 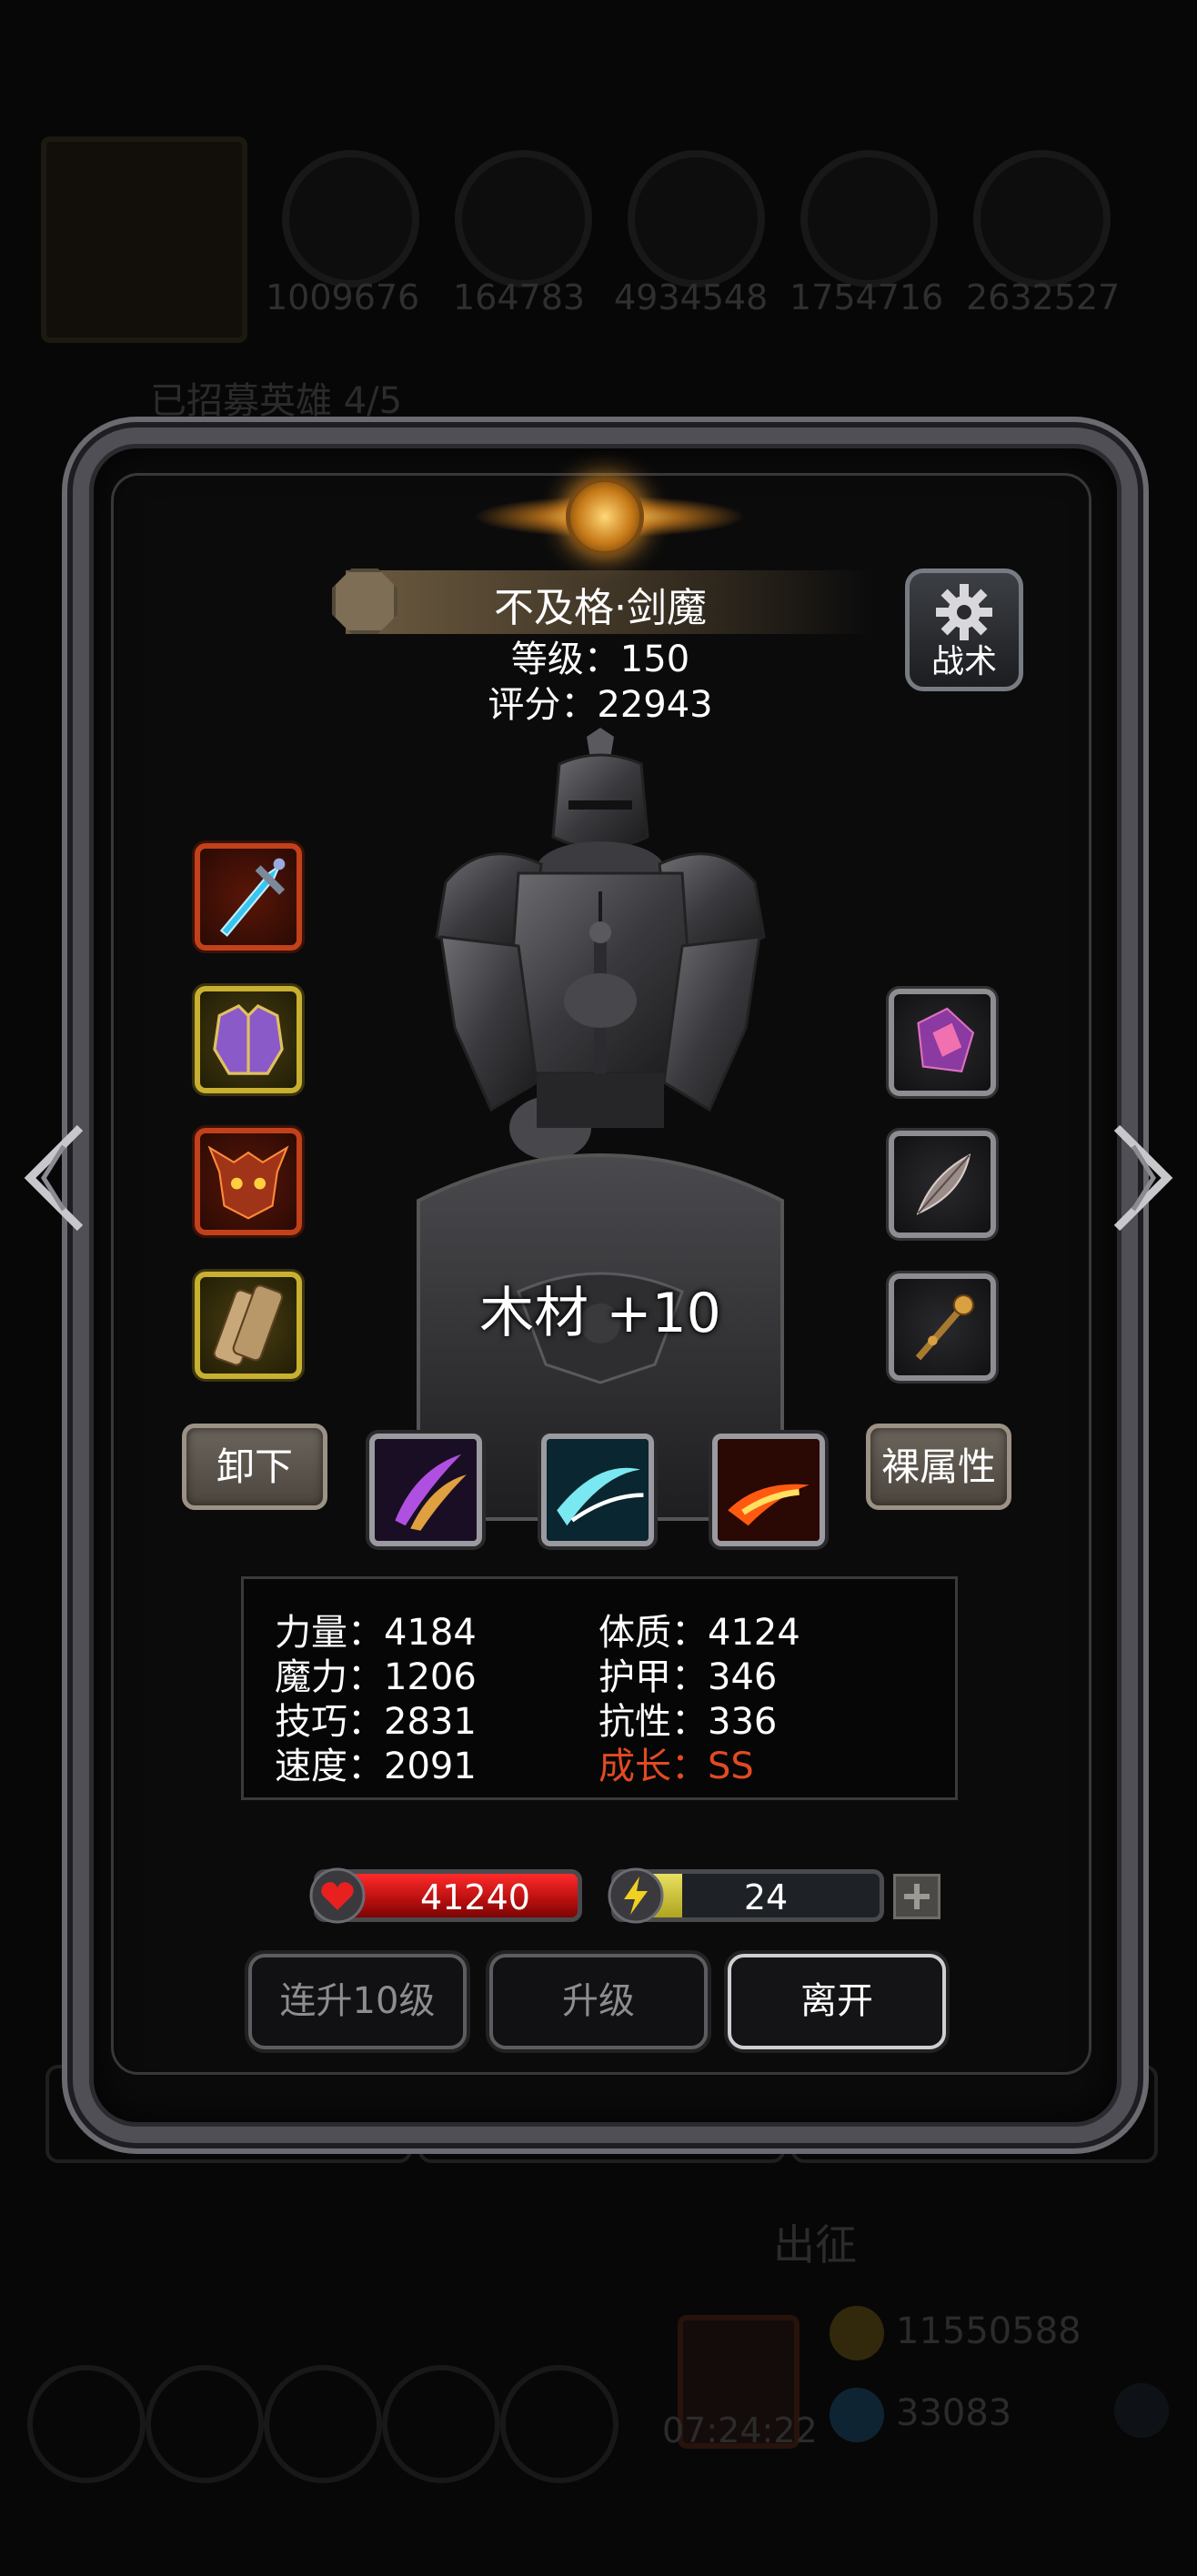 I want to click on unequip-button: 卸下, so click(x=254, y=1467).